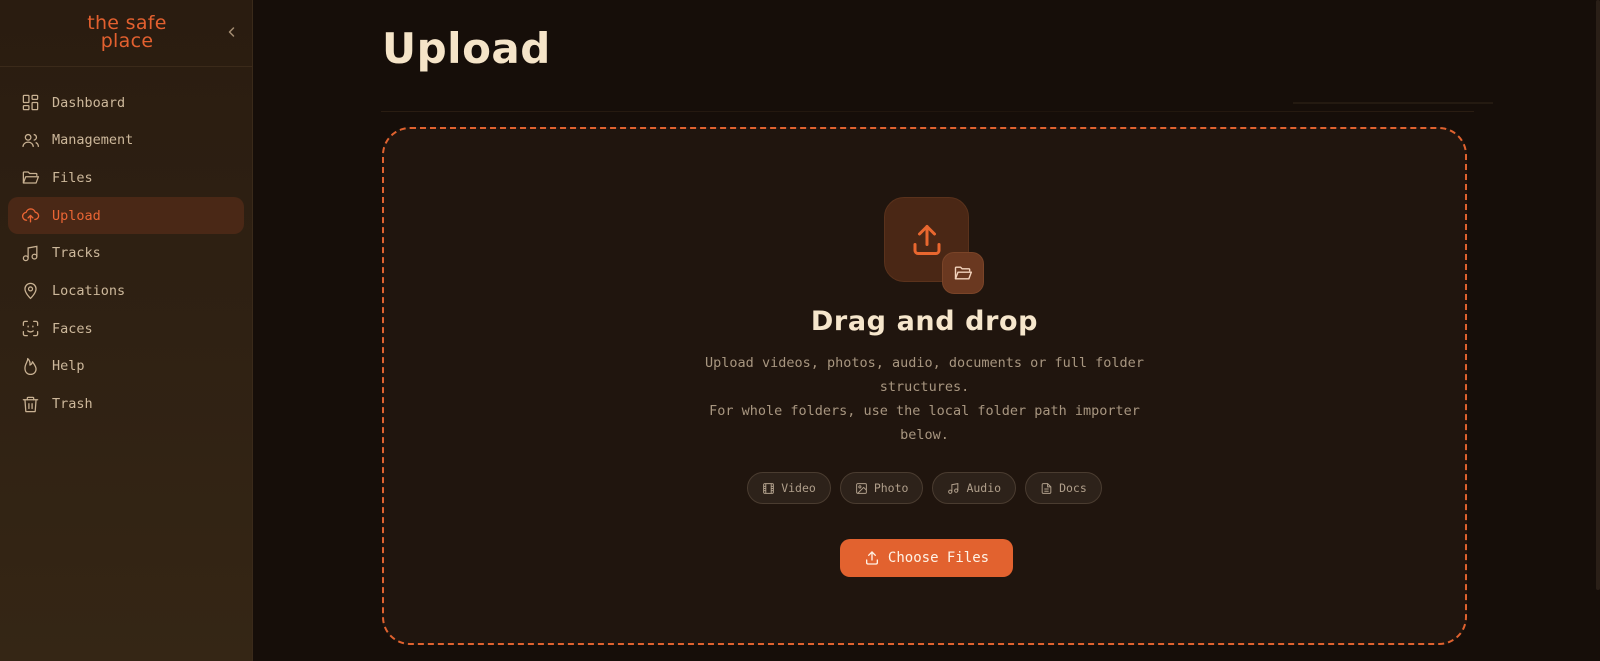 The height and width of the screenshot is (661, 1600). I want to click on chevron-left-icon, so click(231, 32).